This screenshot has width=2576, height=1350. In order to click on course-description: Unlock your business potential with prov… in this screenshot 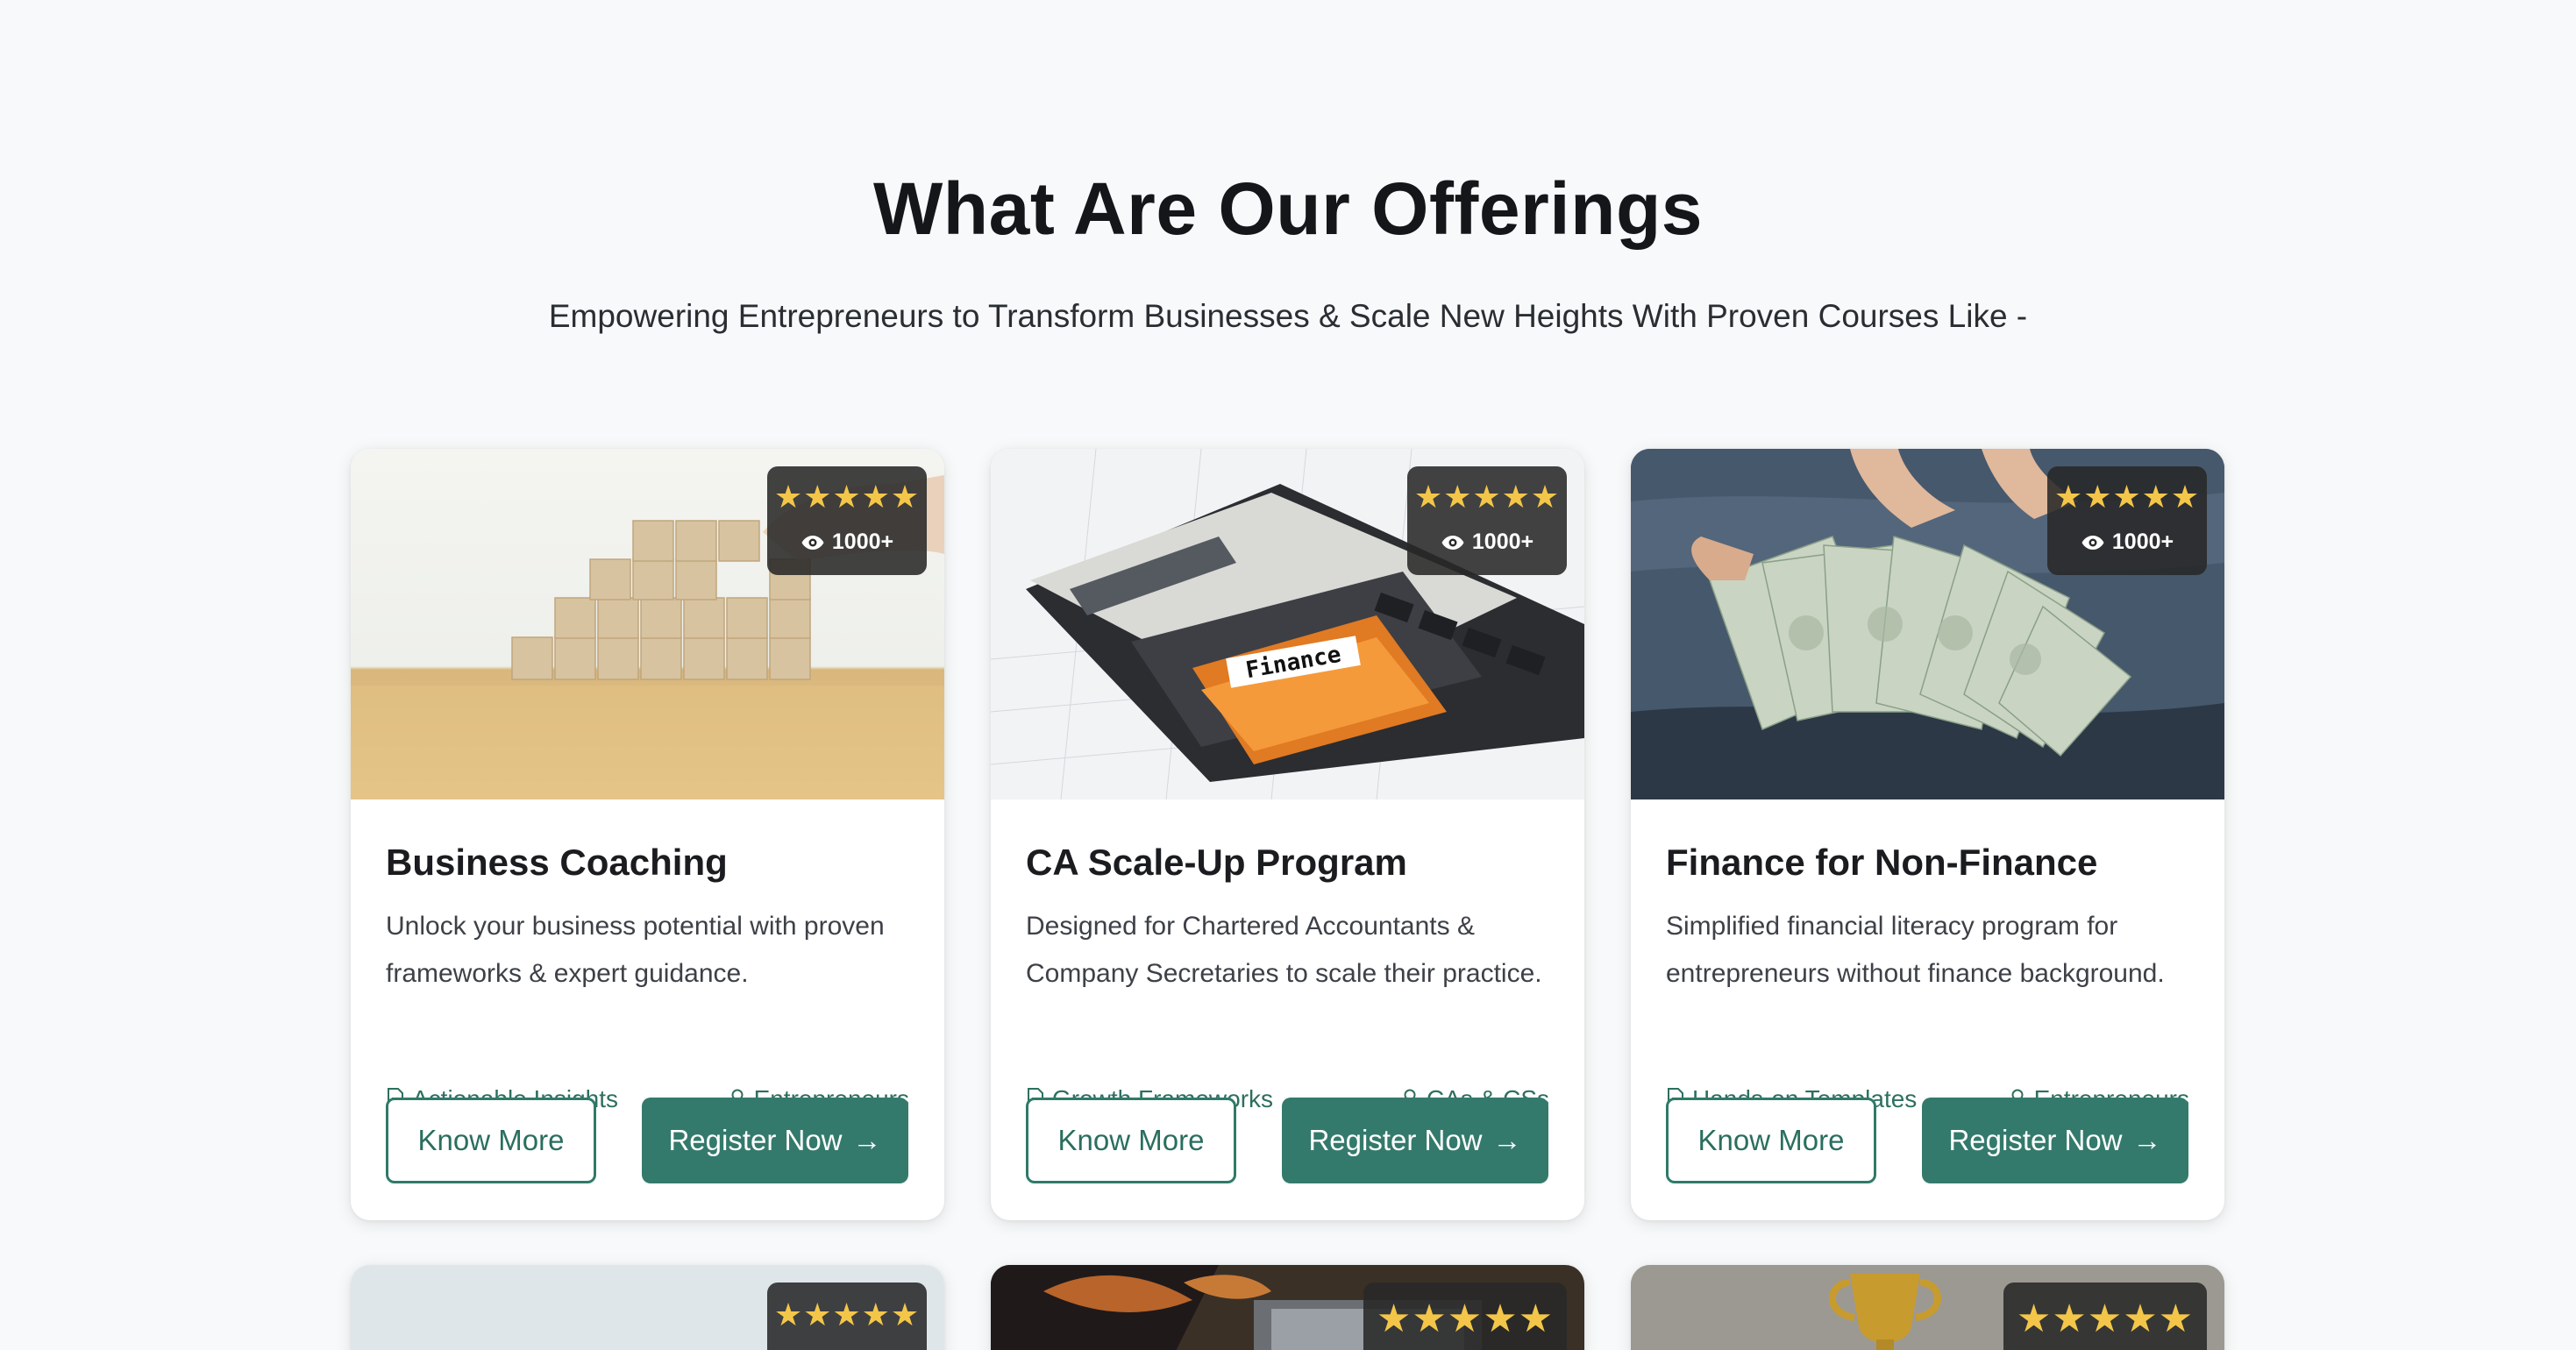, I will do `click(635, 950)`.